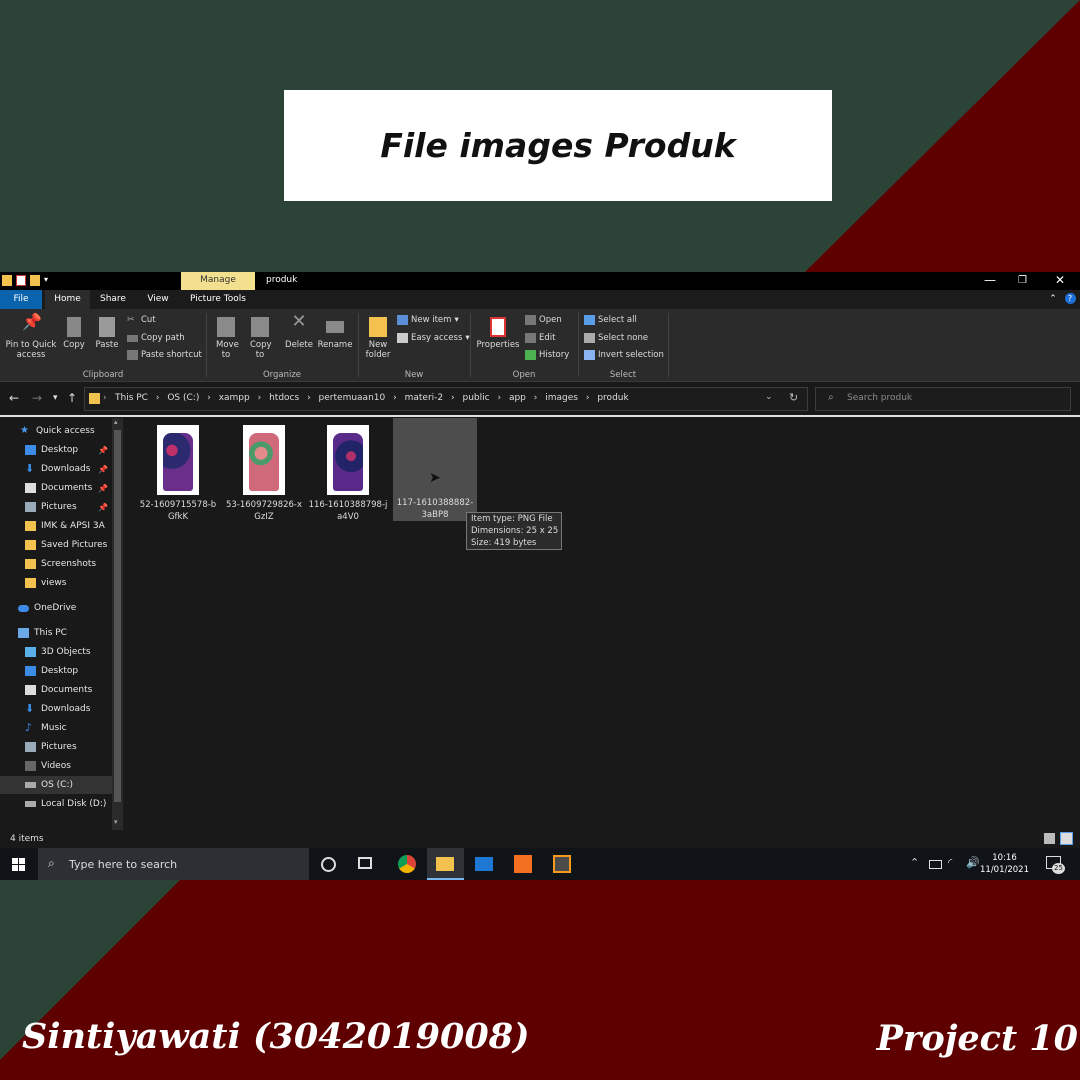 This screenshot has width=1080, height=1080. Describe the element at coordinates (7, 280) in the screenshot. I see `folder-icon` at that location.